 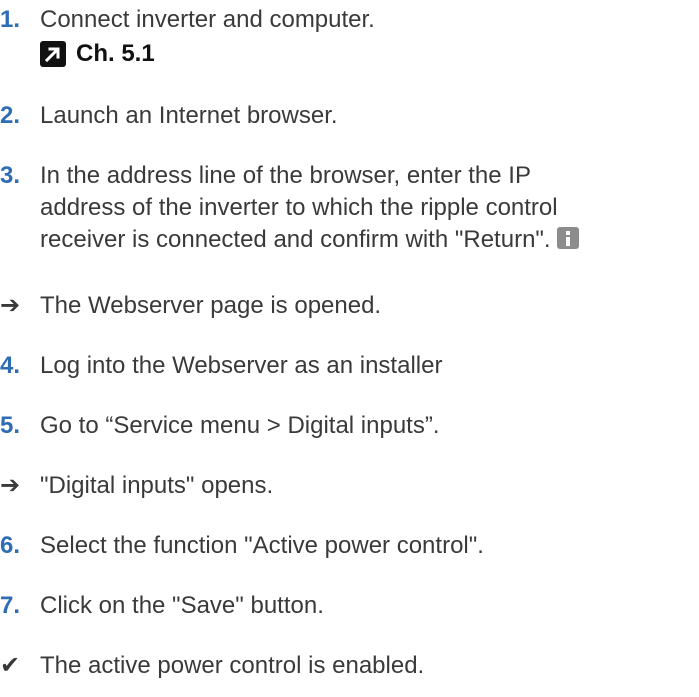 I want to click on checkmark-icon: ✔, so click(x=10, y=665).